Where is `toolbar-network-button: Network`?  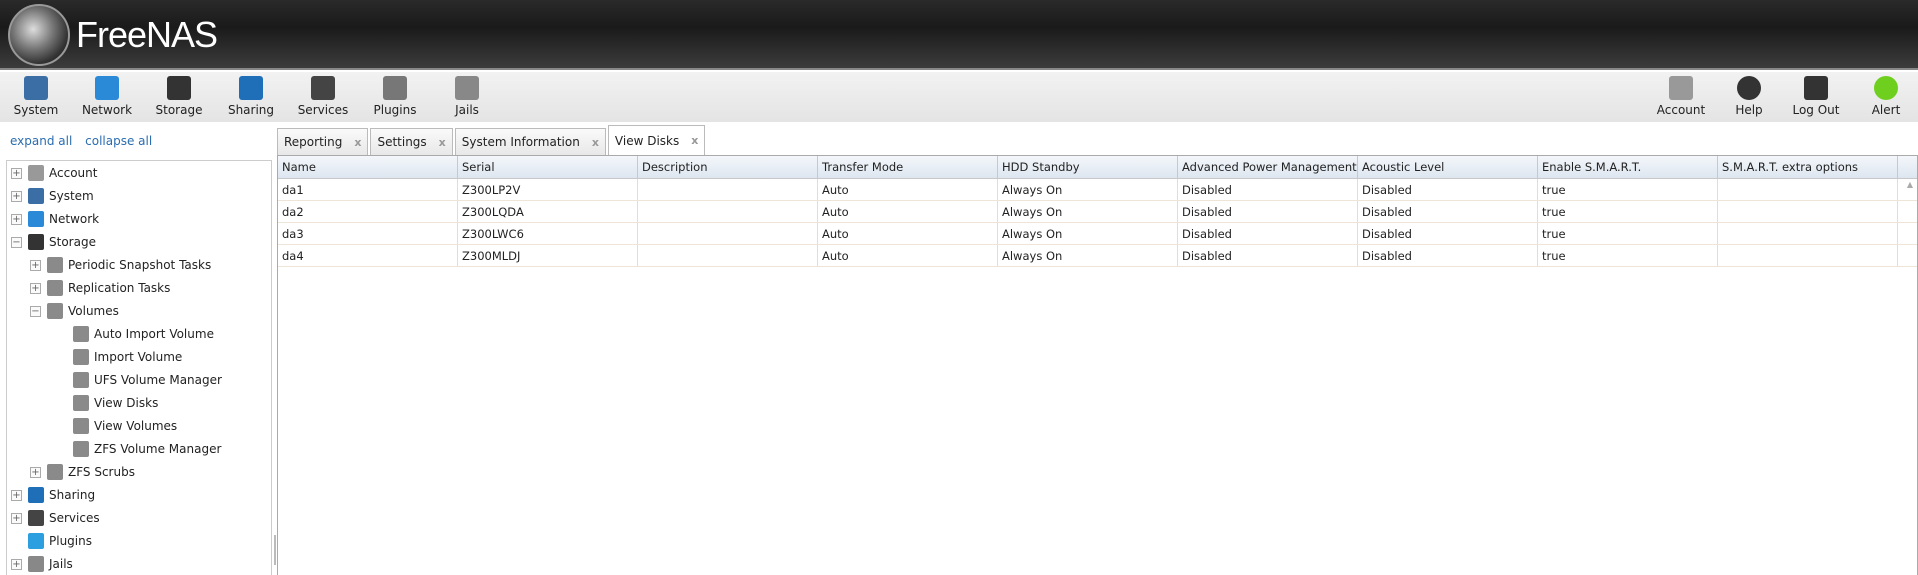
toolbar-network-button: Network is located at coordinates (107, 96).